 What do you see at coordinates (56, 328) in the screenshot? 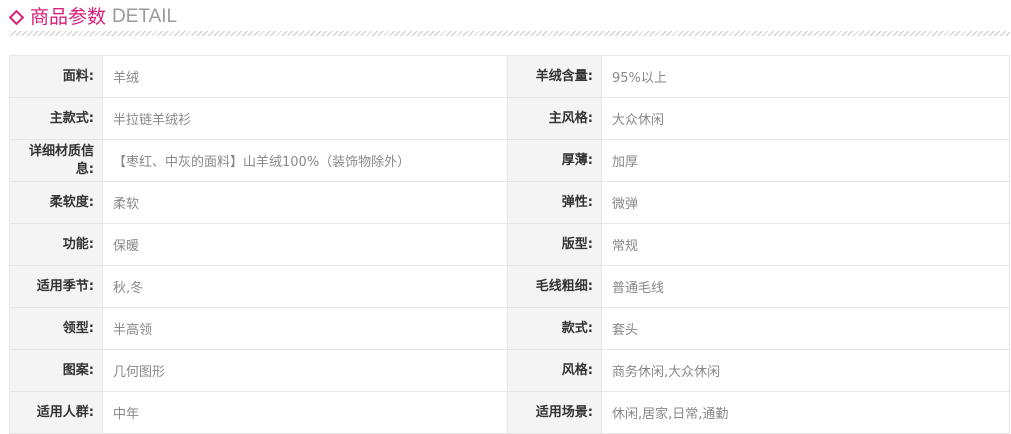
I see `param-label: 领型:` at bounding box center [56, 328].